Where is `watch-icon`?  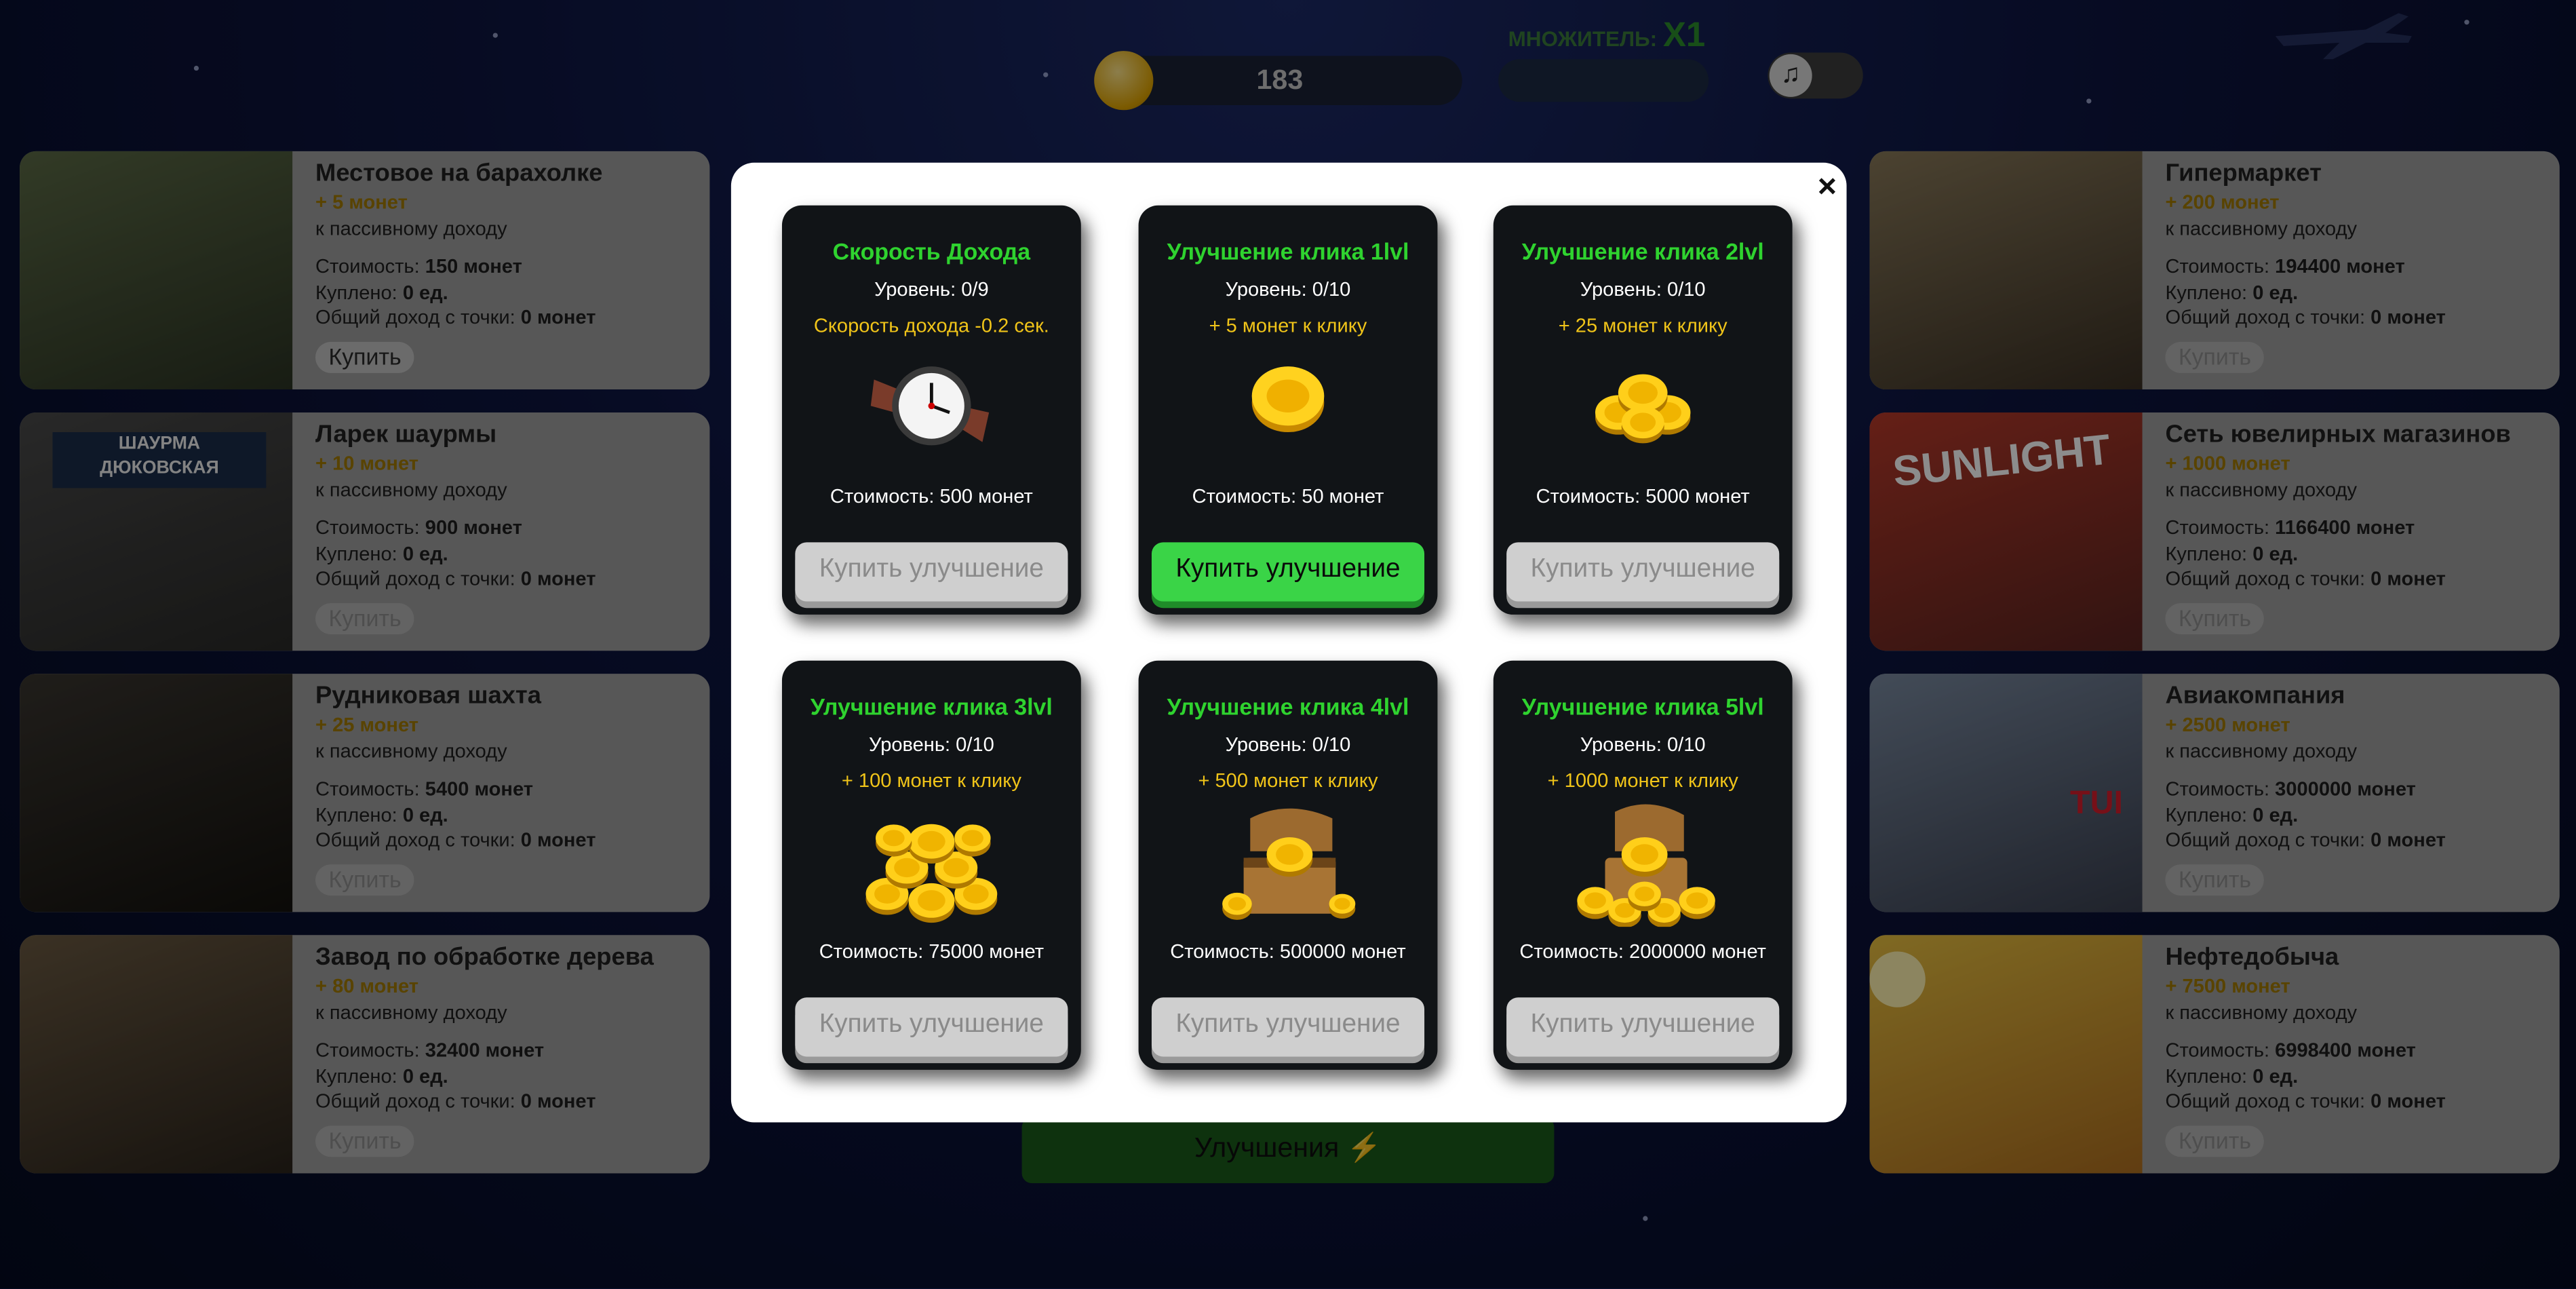 watch-icon is located at coordinates (931, 409).